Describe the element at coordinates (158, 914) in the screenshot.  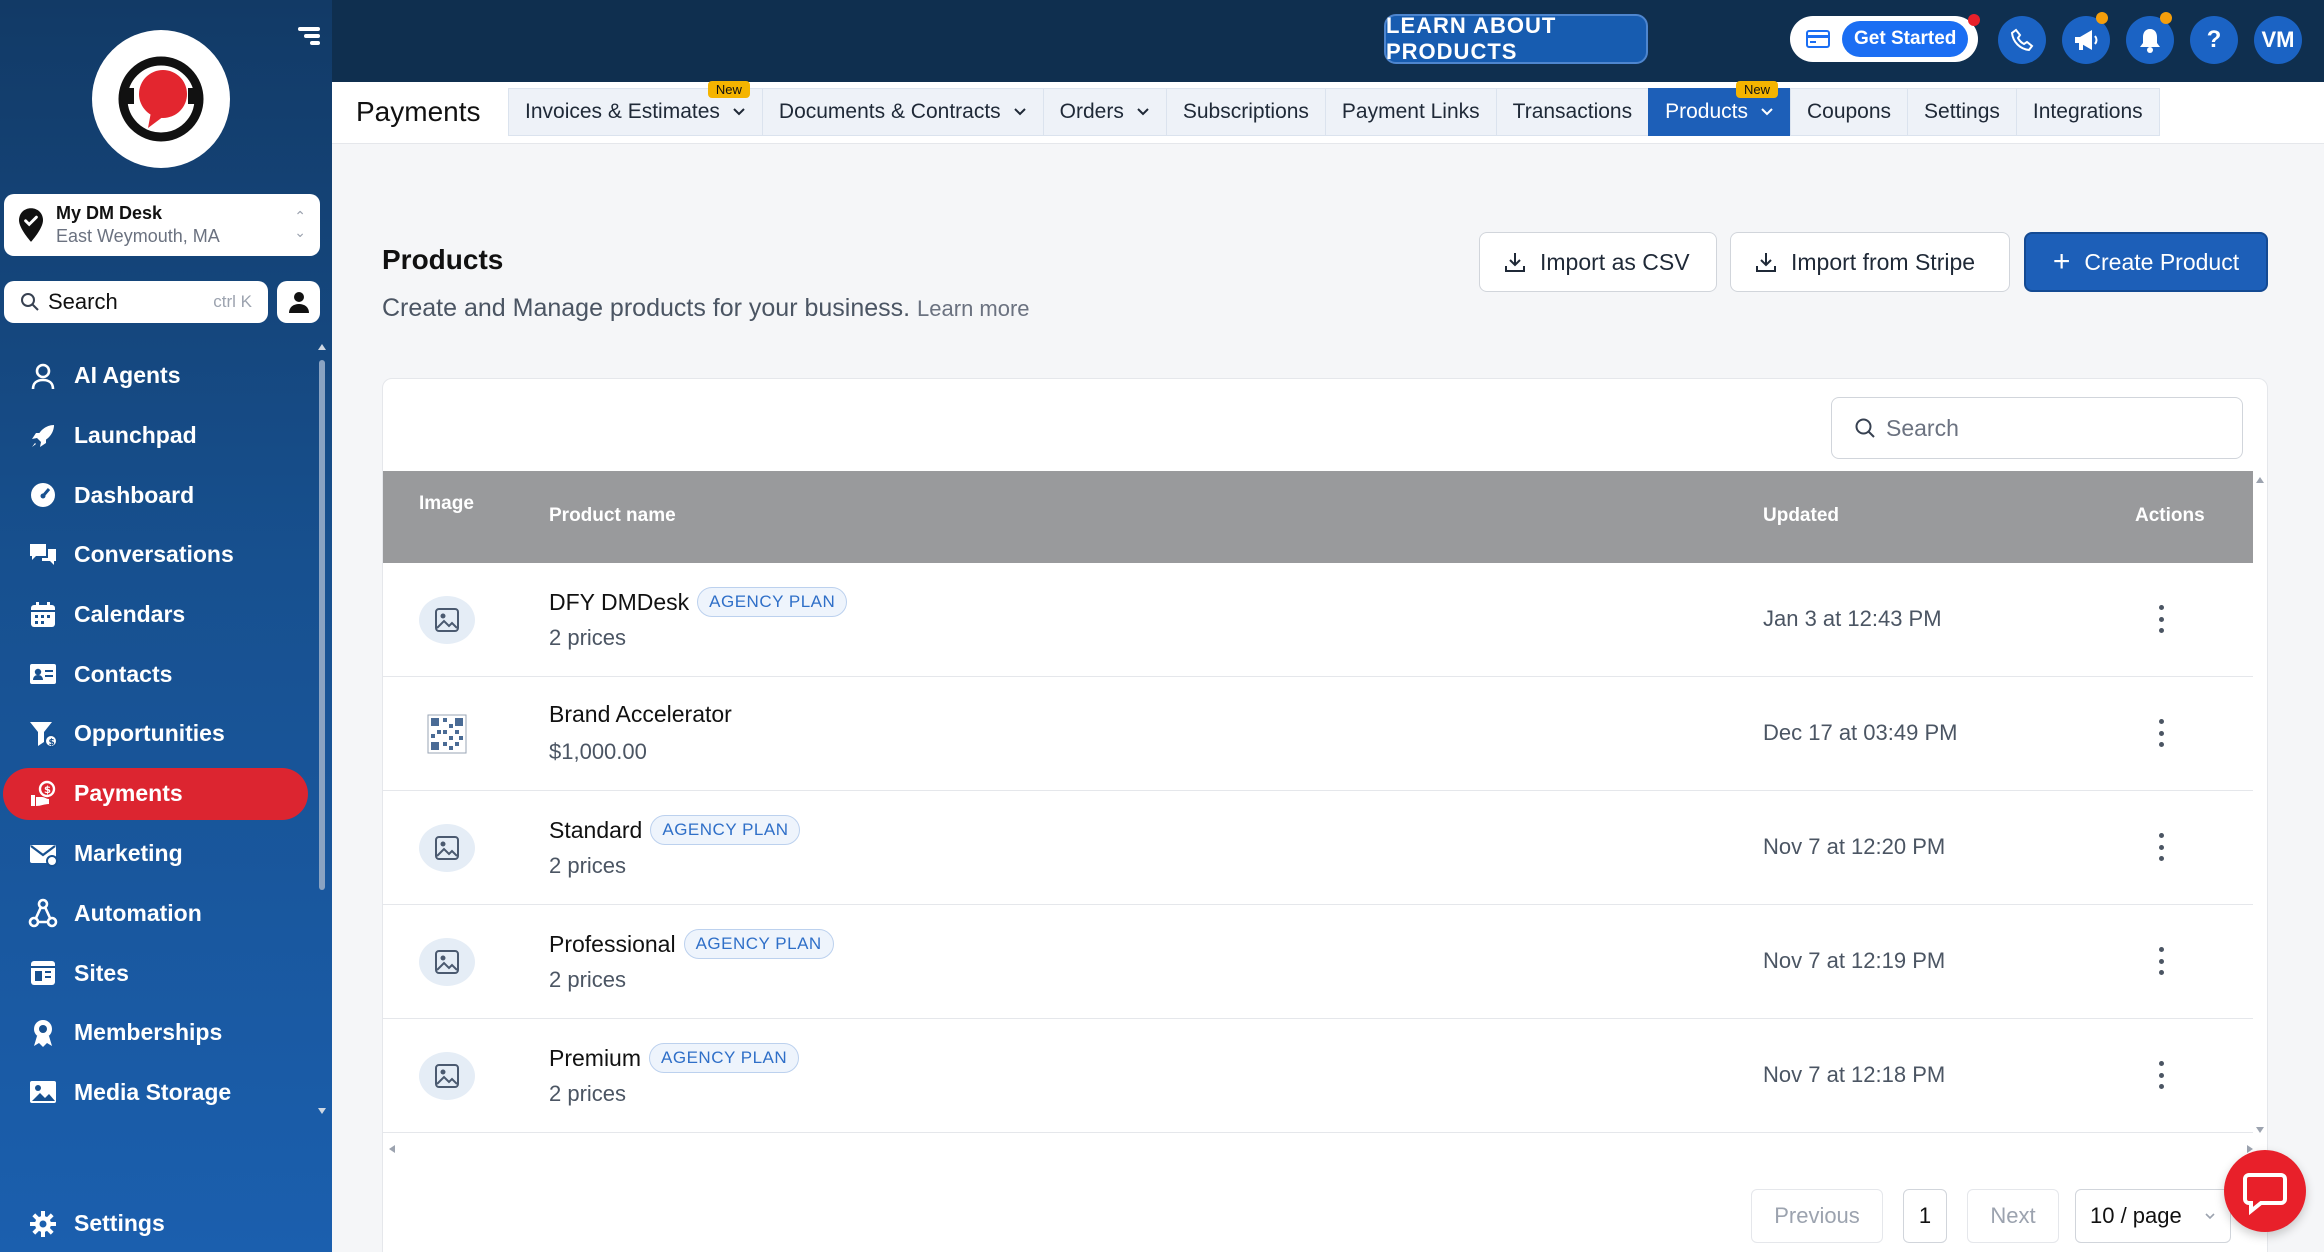
I see `sidebar-item-automation: Automation` at that location.